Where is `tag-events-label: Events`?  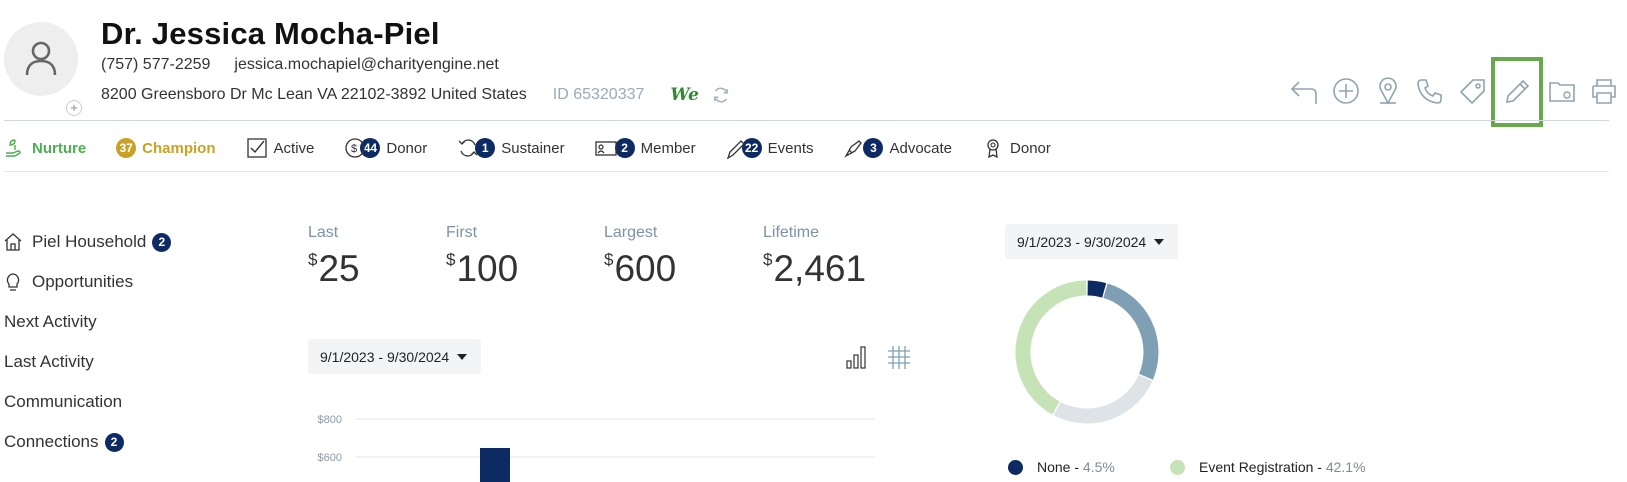 tag-events-label: Events is located at coordinates (790, 148).